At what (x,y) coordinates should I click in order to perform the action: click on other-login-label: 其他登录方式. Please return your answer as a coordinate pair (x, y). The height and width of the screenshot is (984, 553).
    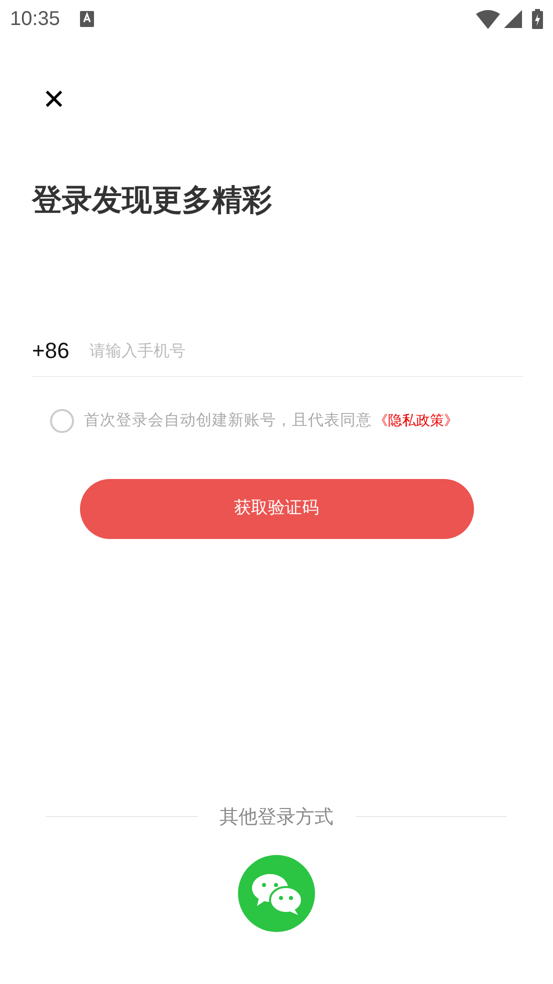
    Looking at the image, I should click on (277, 817).